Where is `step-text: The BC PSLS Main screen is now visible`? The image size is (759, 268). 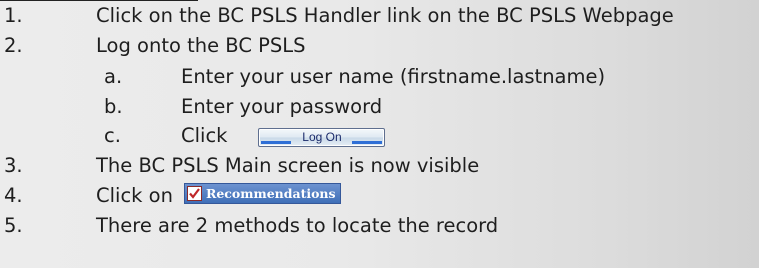 step-text: The BC PSLS Main screen is now visible is located at coordinates (288, 165).